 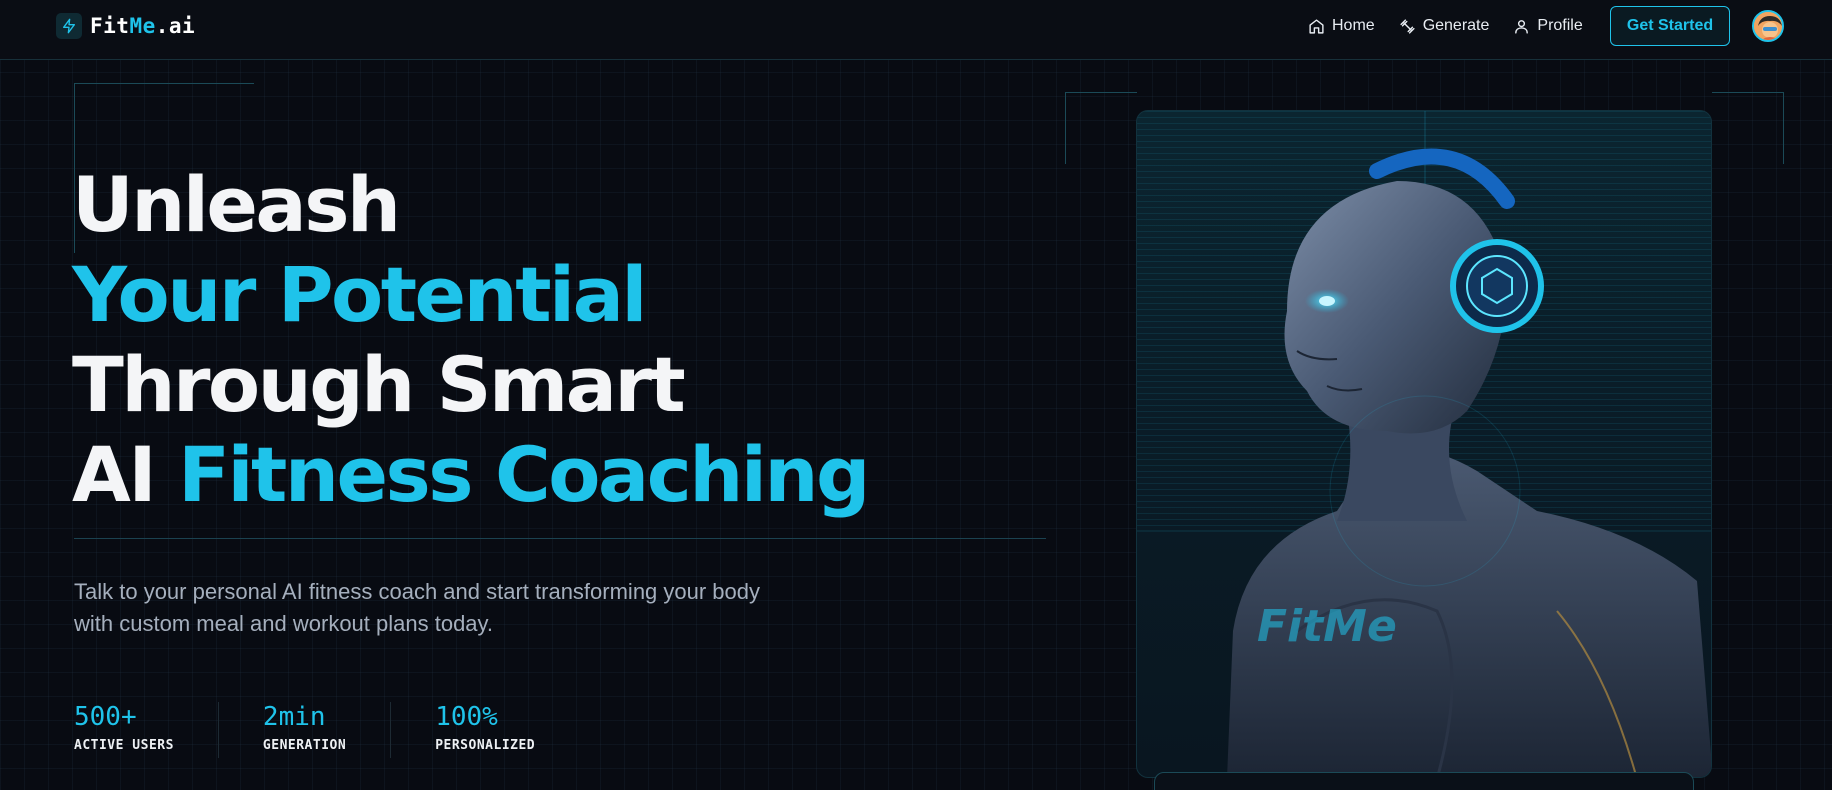 I want to click on stat-value: 2min, so click(x=294, y=717).